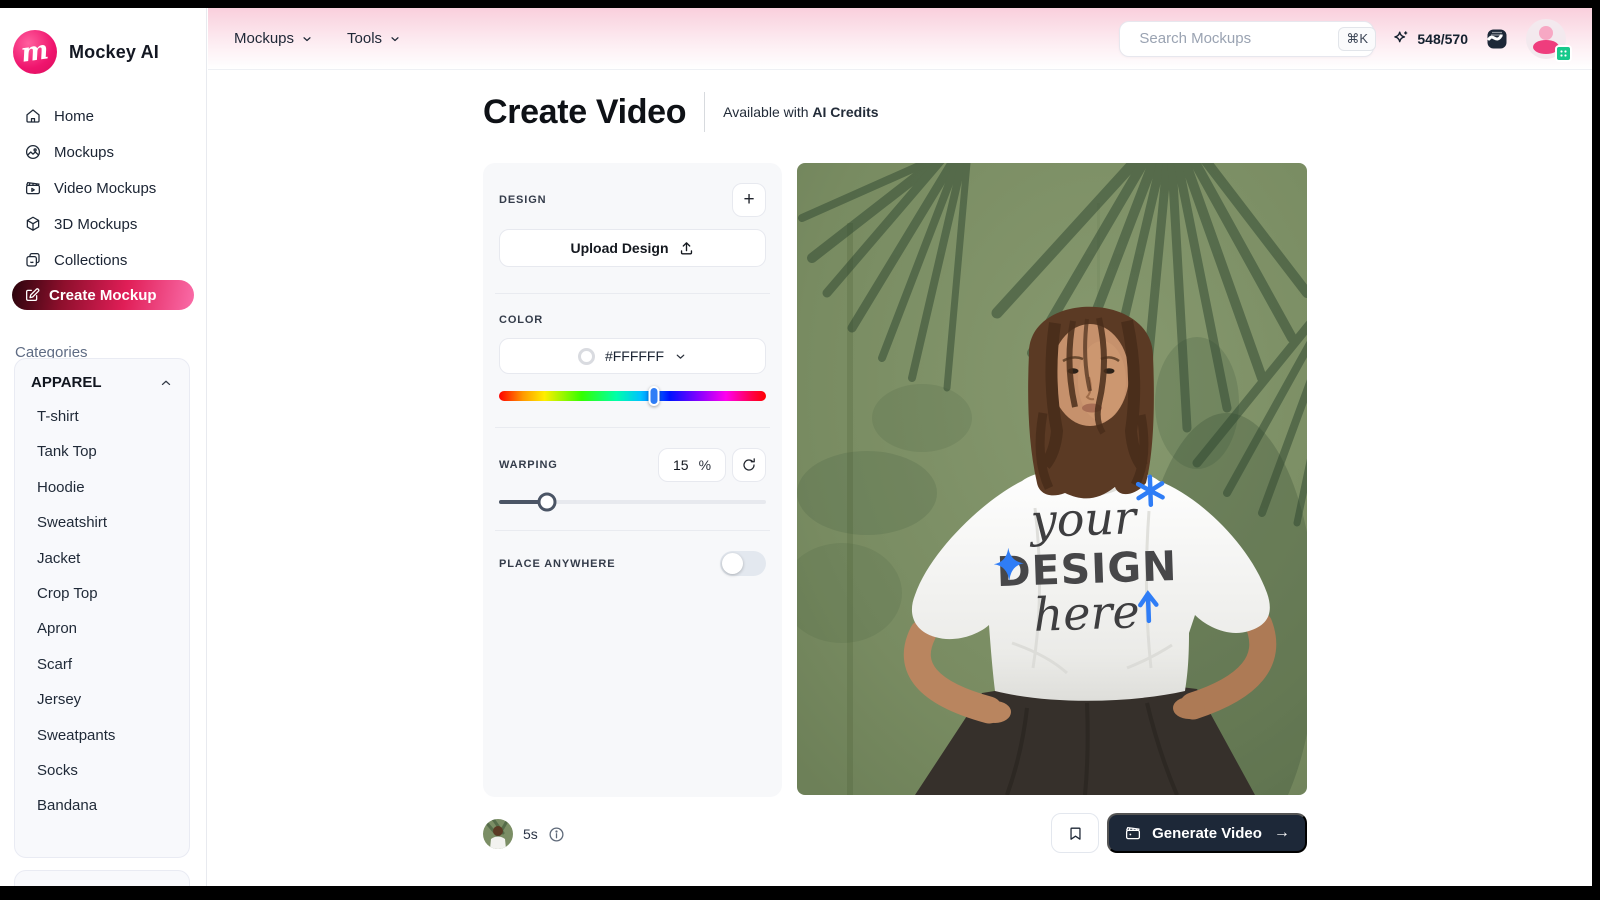 This screenshot has width=1600, height=900. I want to click on credits-indicator: 548/570, so click(1429, 38).